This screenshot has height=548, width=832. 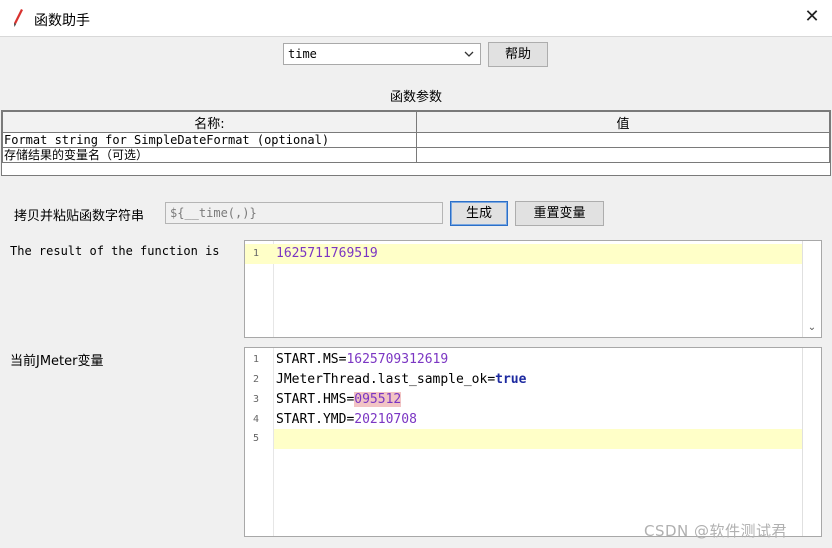 I want to click on var-key: START.MS=, so click(x=311, y=359).